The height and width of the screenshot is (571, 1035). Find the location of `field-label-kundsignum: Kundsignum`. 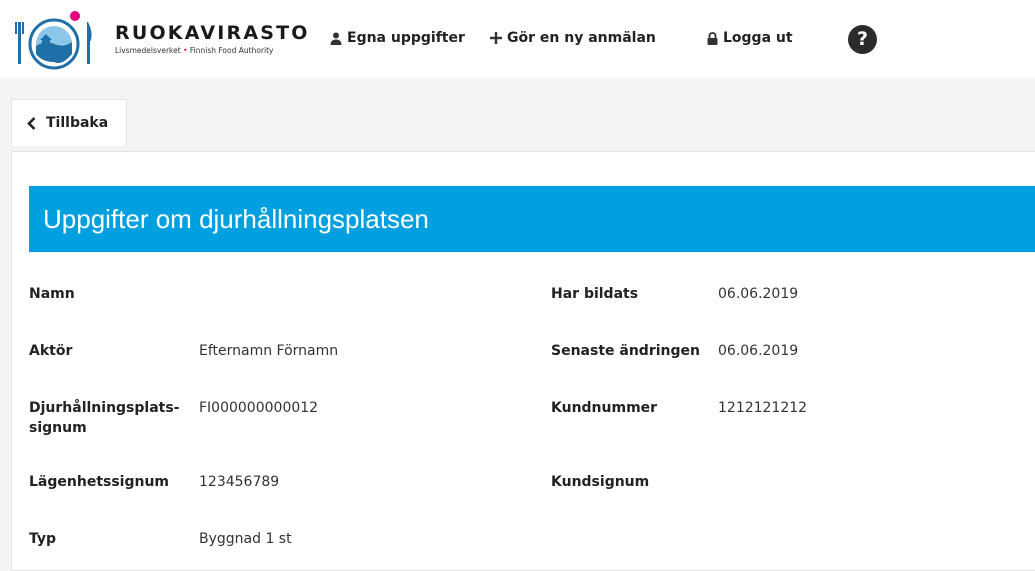

field-label-kundsignum: Kundsignum is located at coordinates (600, 482).